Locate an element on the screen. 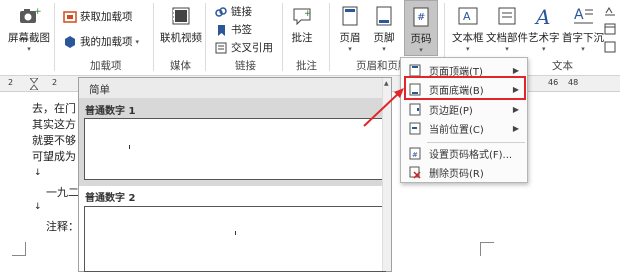  ruler-number: 2 is located at coordinates (55, 82).